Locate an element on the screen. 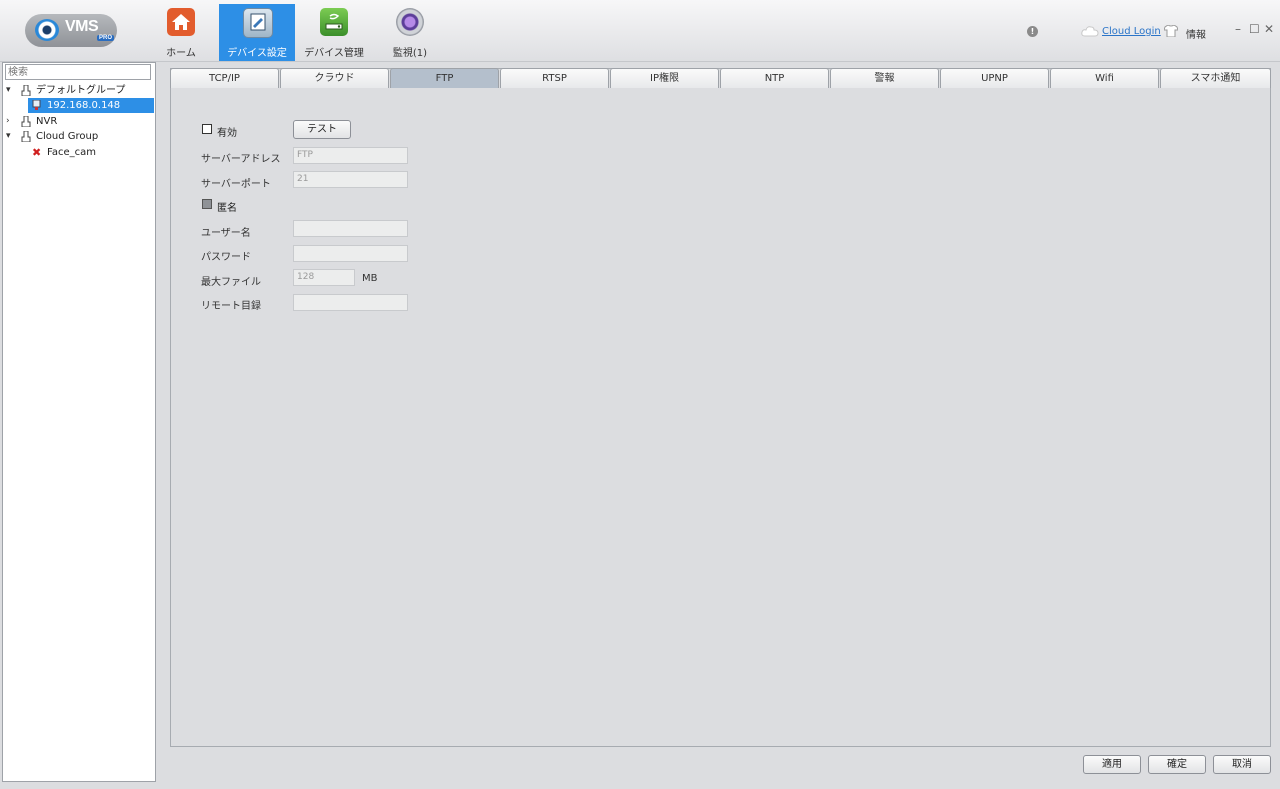 This screenshot has width=1280, height=789. shirt-icon is located at coordinates (1171, 31).